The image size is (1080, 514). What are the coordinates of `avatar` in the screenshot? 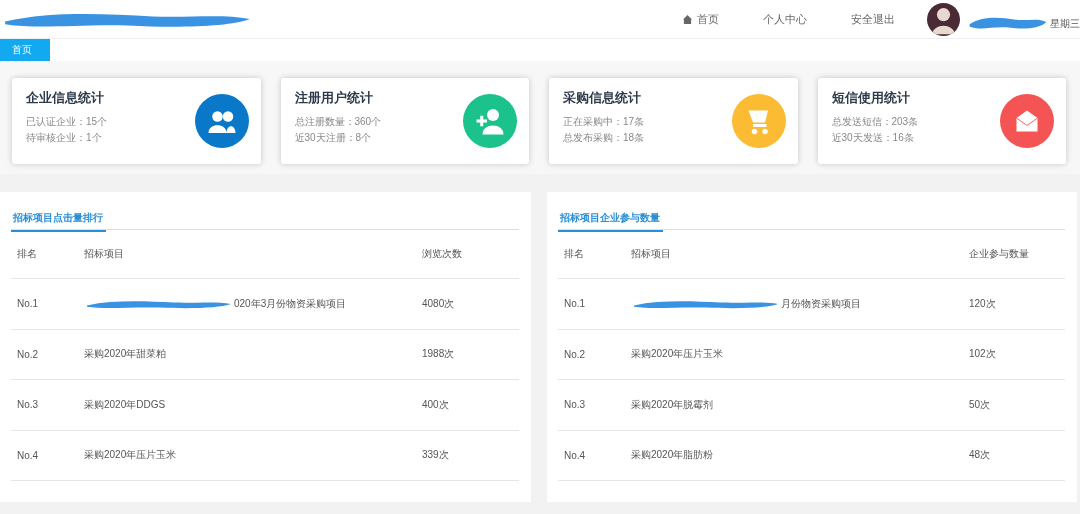 It's located at (943, 19).